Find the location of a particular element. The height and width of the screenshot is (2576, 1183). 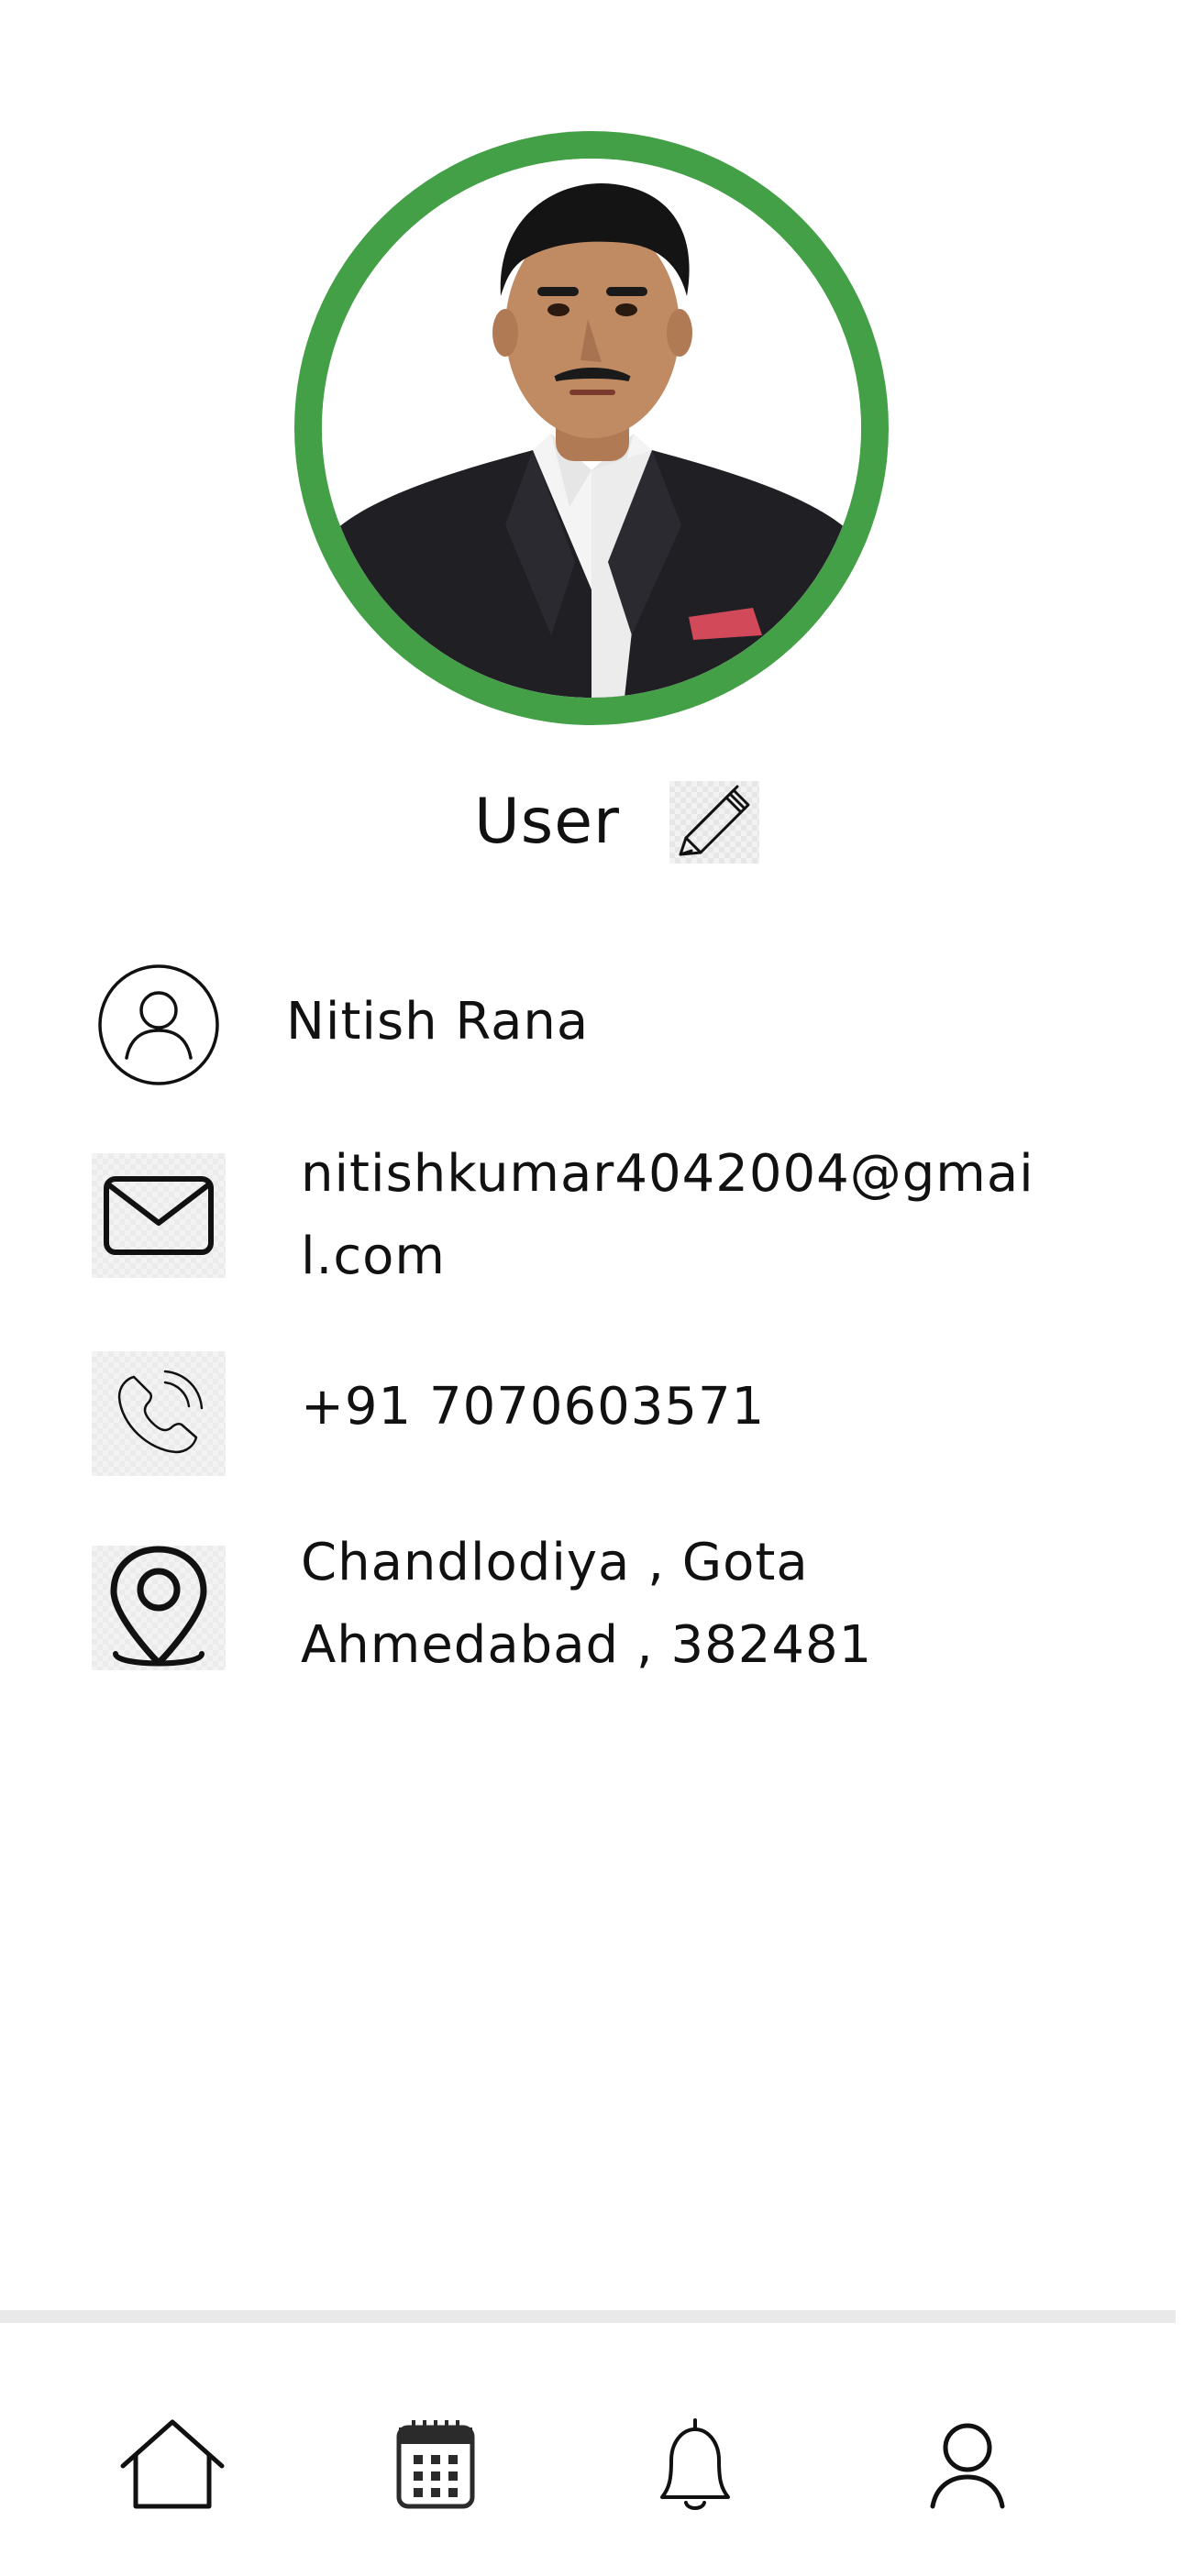

nav-profile is located at coordinates (968, 2465).